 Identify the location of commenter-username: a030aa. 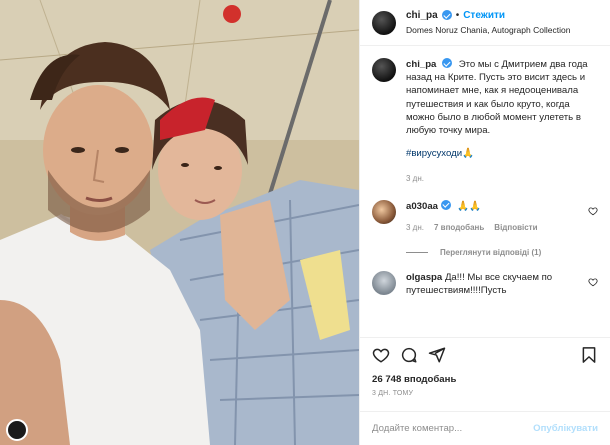
(422, 206).